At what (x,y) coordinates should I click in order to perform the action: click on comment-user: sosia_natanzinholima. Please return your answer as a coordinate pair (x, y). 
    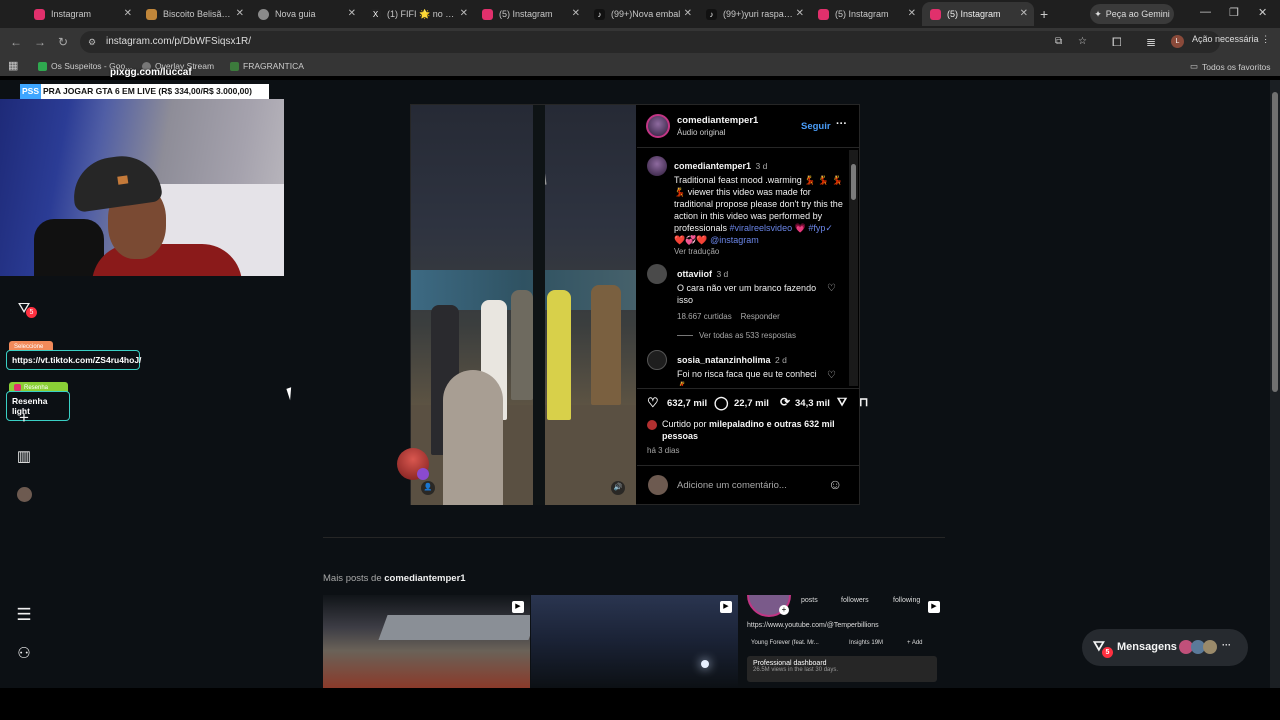
    Looking at the image, I should click on (724, 360).